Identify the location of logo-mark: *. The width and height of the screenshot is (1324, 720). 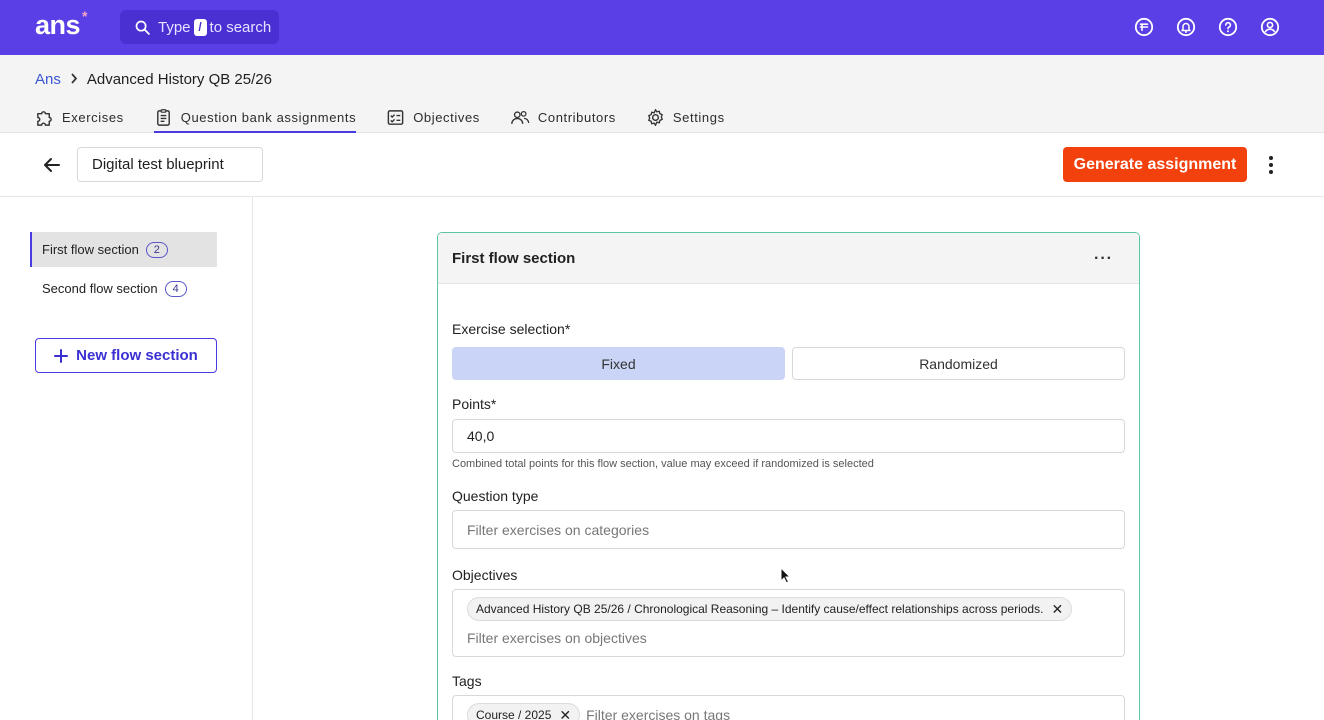
(84, 16).